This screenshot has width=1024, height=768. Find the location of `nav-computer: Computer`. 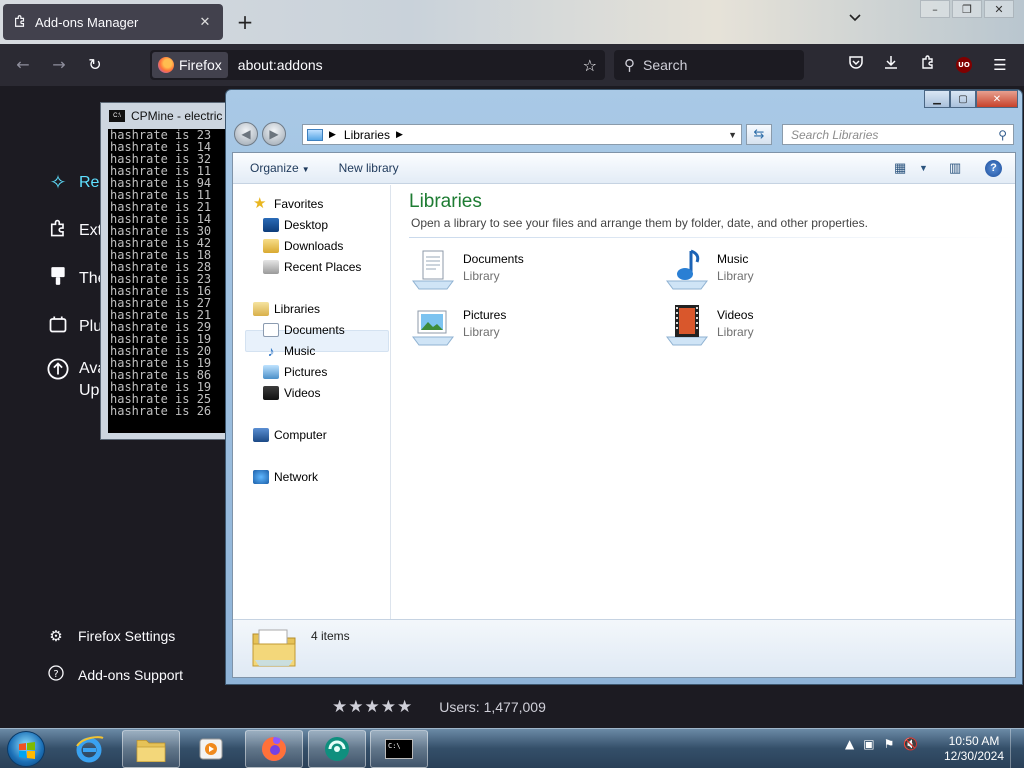

nav-computer: Computer is located at coordinates (290, 435).